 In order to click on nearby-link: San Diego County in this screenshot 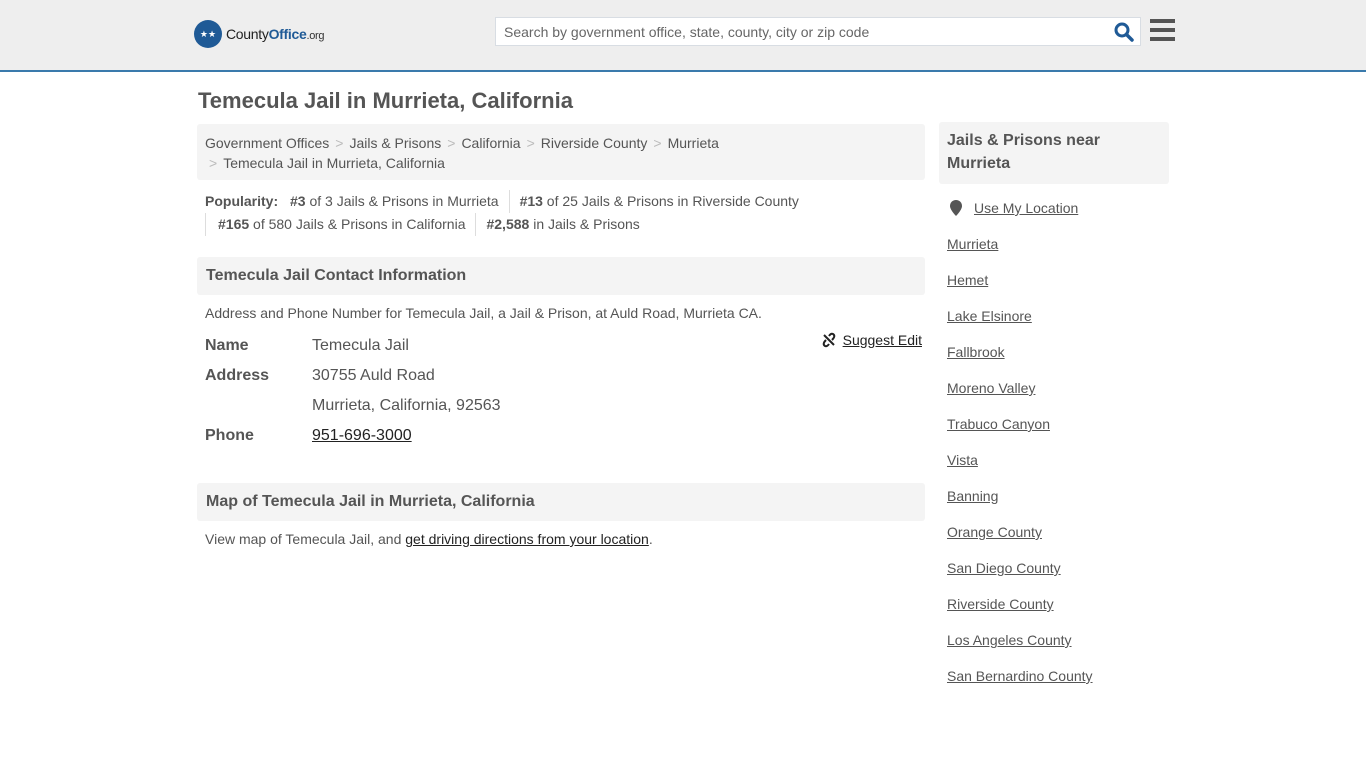, I will do `click(1004, 568)`.